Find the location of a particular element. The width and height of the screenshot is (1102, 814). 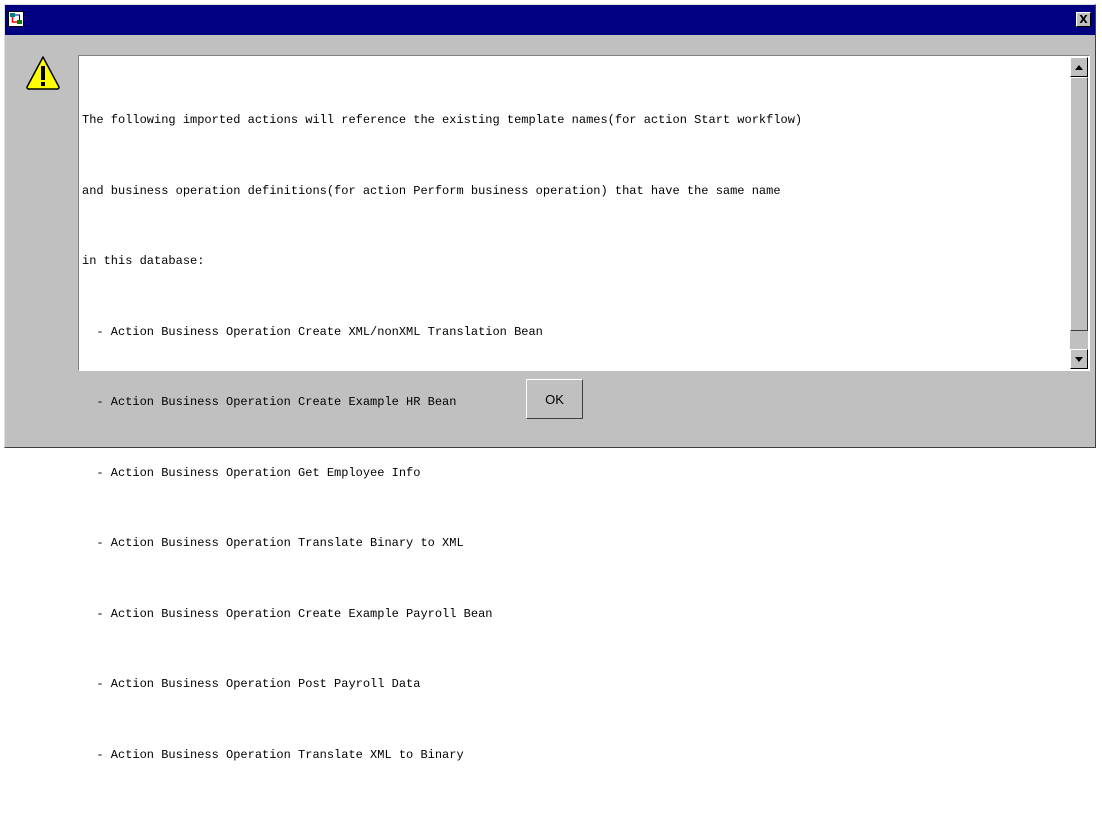

arrow-up-icon is located at coordinates (1079, 67).